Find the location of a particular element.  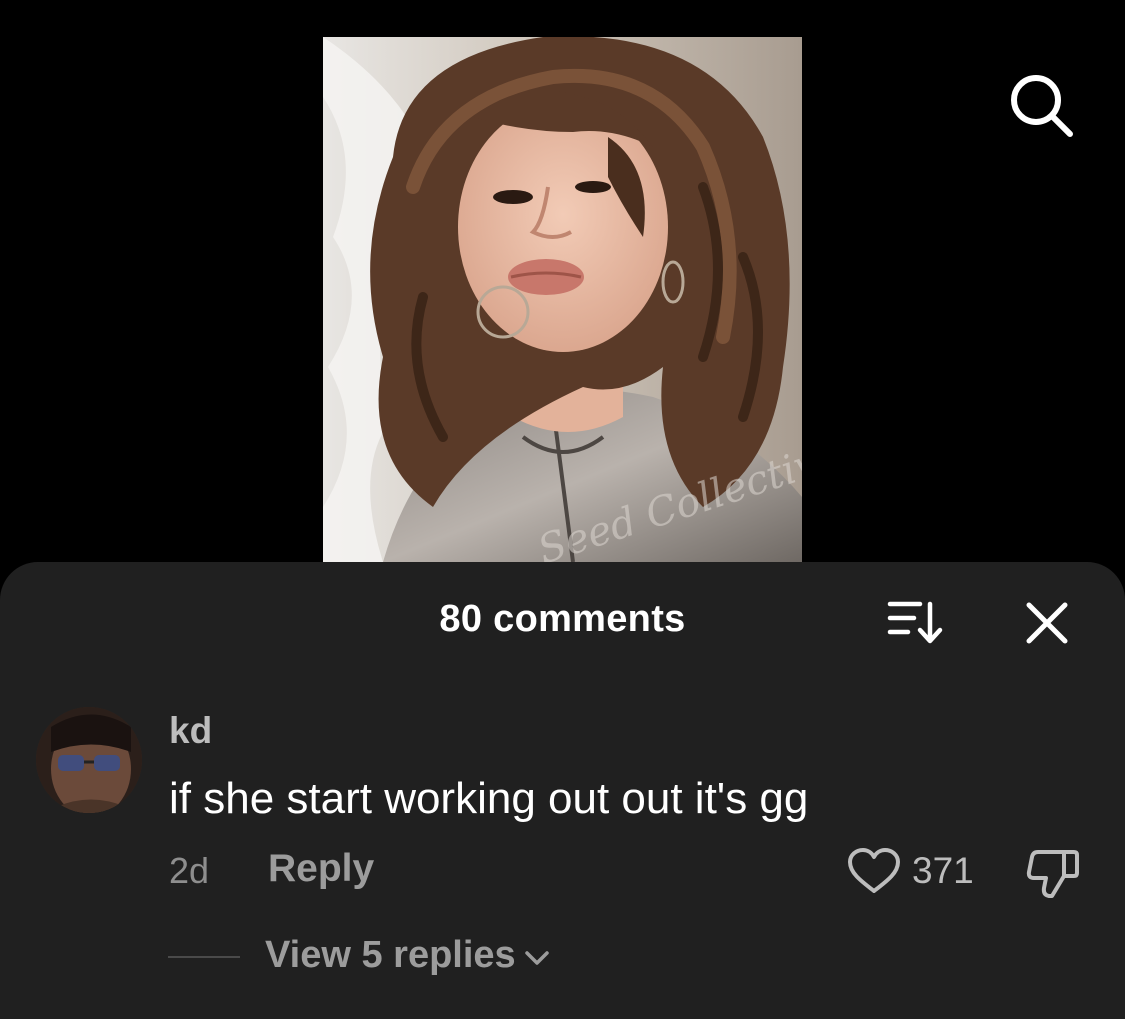

view-replies-button: View 5 replies is located at coordinates (407, 955).